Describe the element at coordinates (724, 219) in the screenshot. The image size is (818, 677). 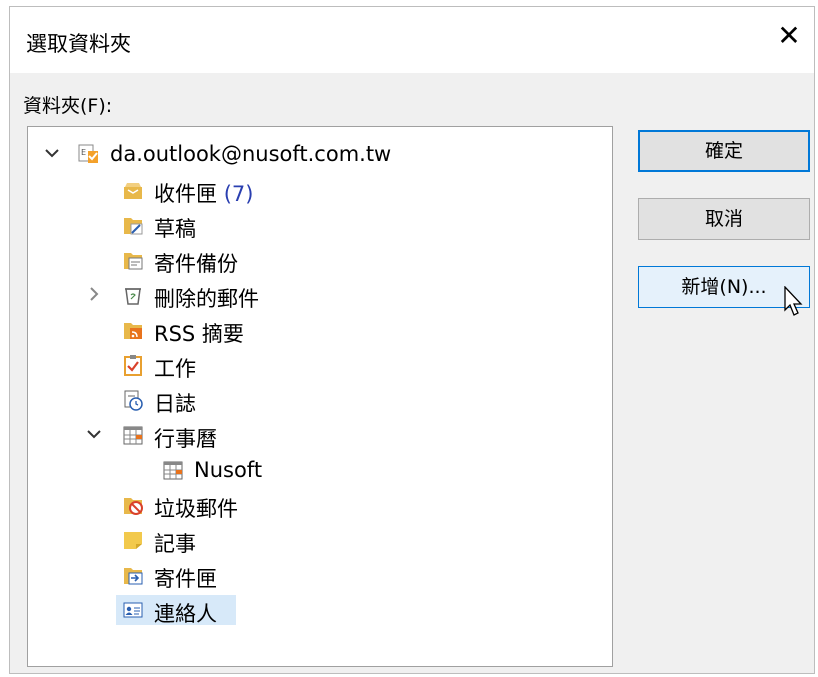
I see `cancel-button: 取消` at that location.